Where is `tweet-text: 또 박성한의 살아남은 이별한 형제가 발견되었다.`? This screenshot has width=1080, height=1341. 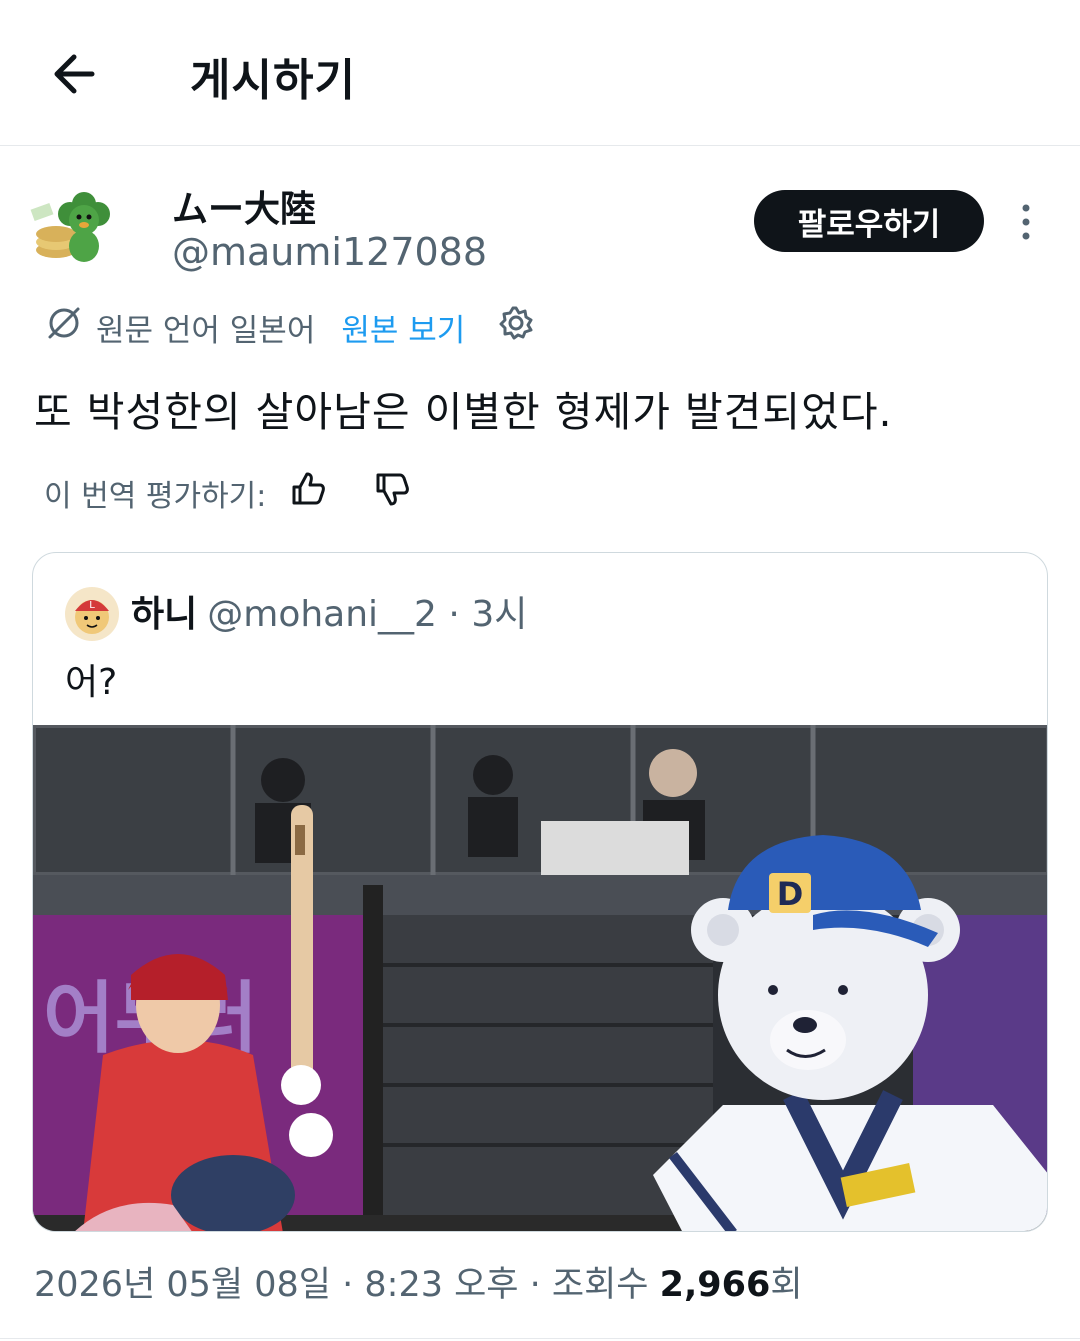
tweet-text: 또 박성한의 살아남은 이별한 형제가 발견되었다. is located at coordinates (463, 412).